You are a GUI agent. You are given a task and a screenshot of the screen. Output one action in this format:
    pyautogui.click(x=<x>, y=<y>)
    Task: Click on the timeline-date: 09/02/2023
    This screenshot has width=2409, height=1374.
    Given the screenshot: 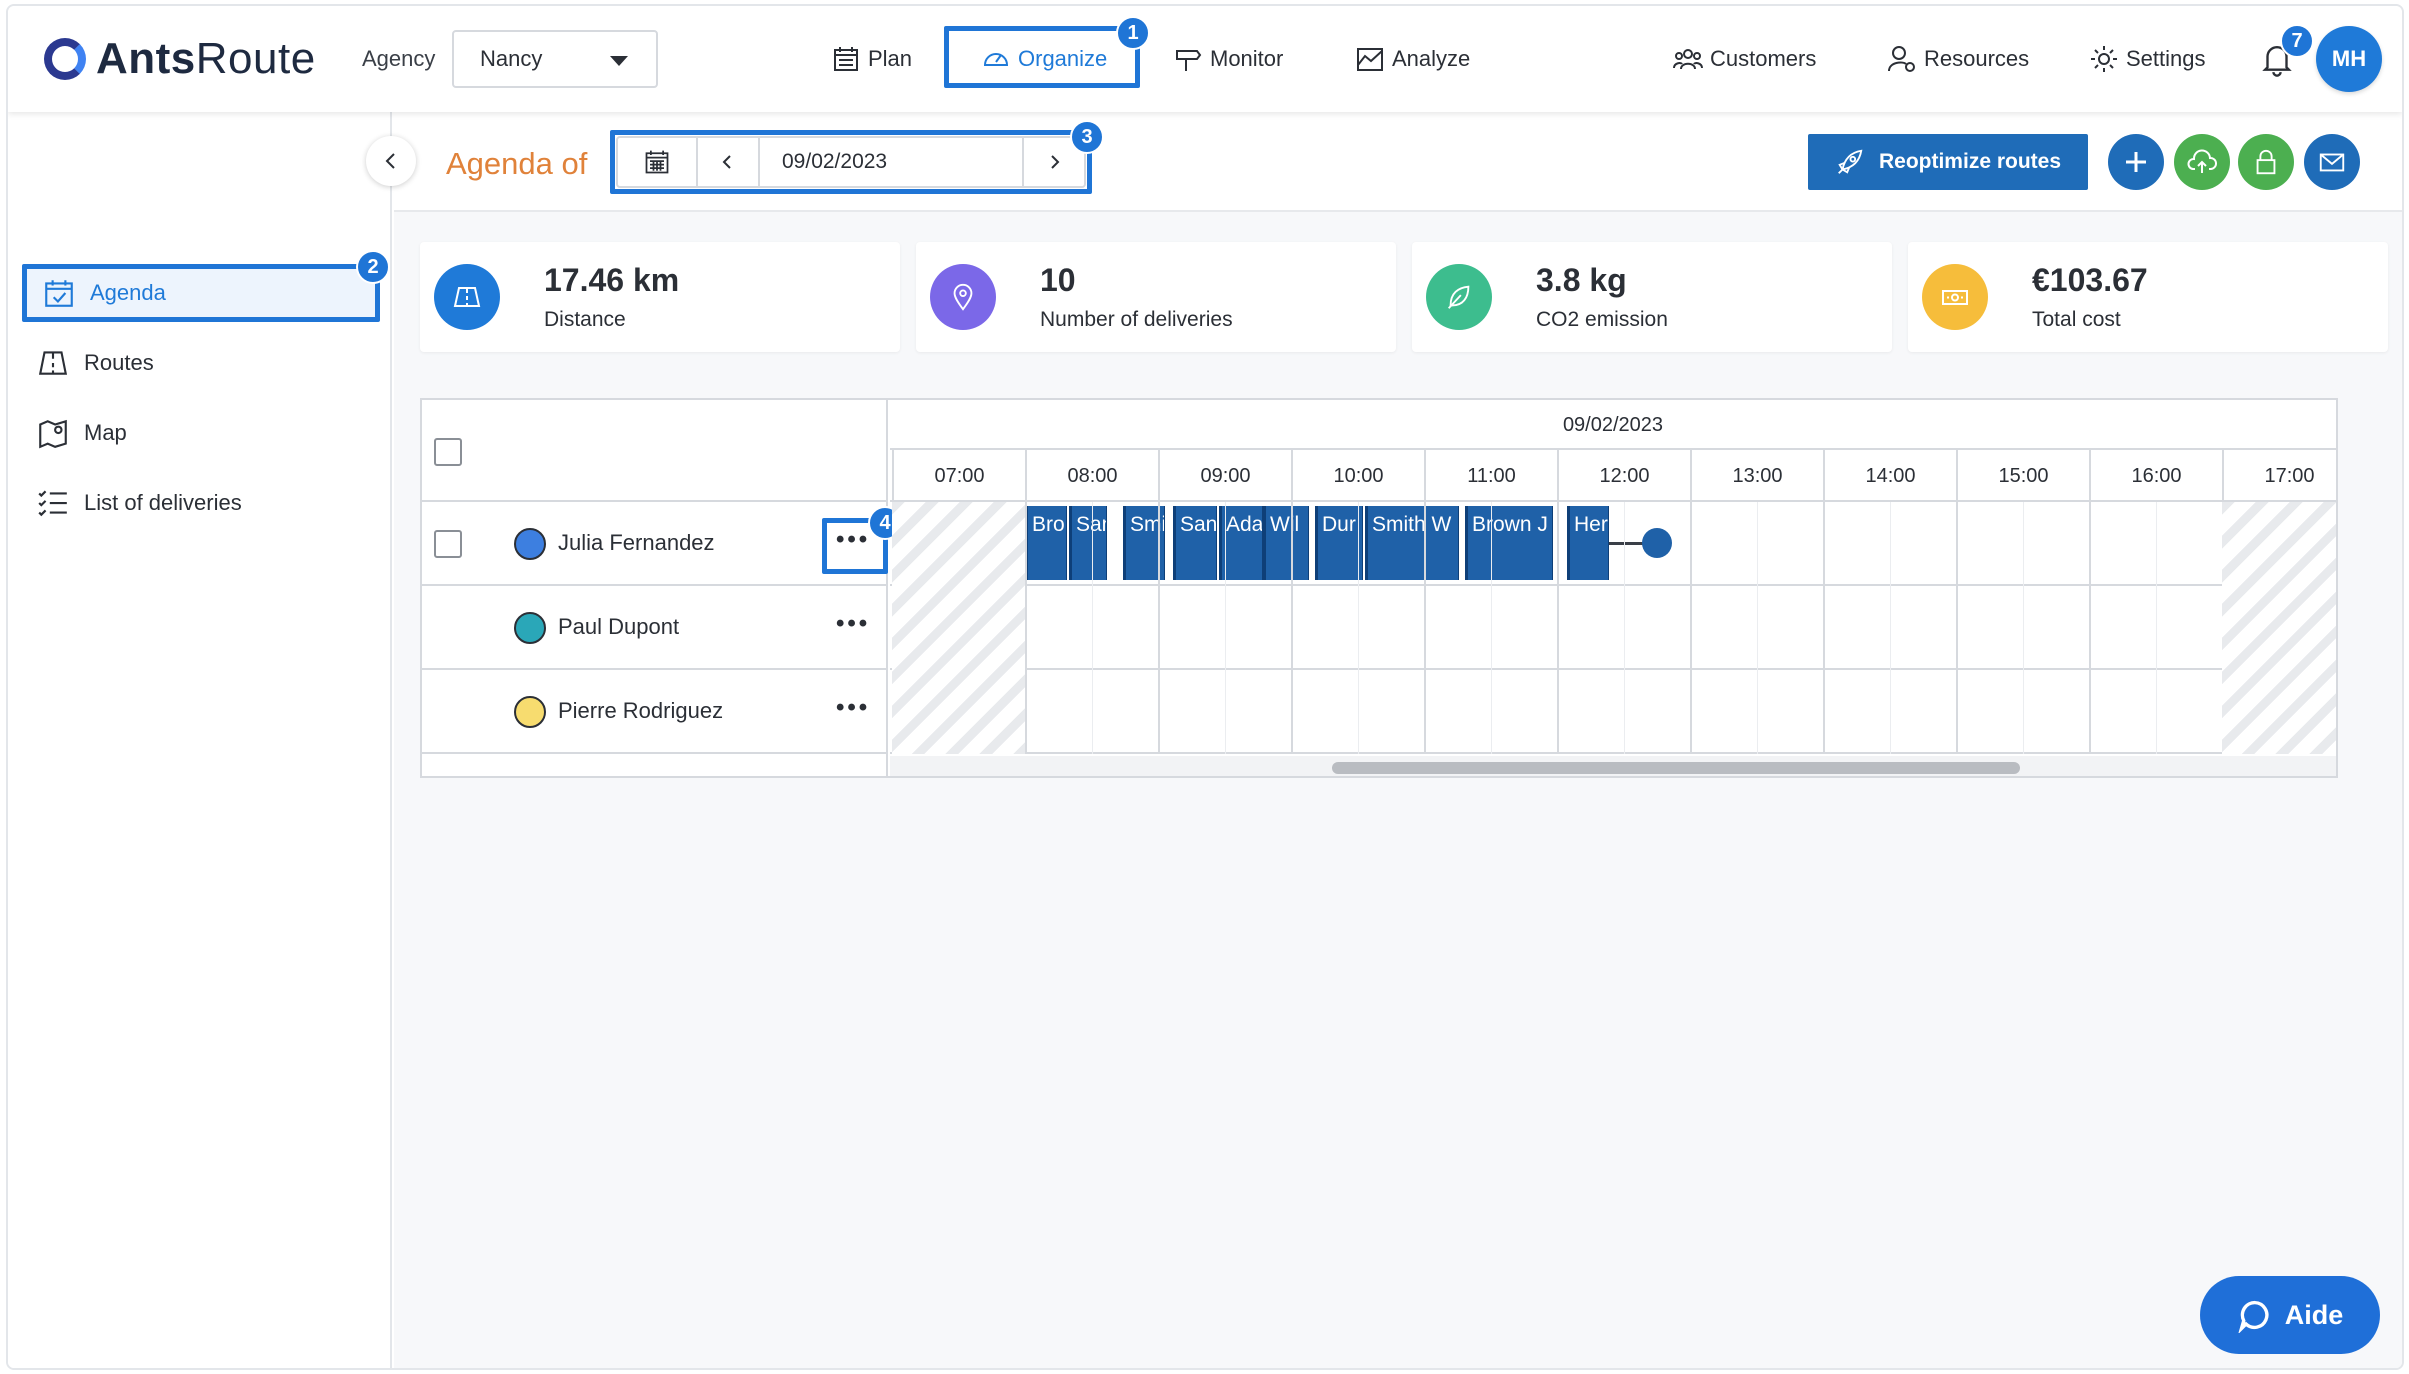 What is the action you would take?
    pyautogui.click(x=1613, y=425)
    